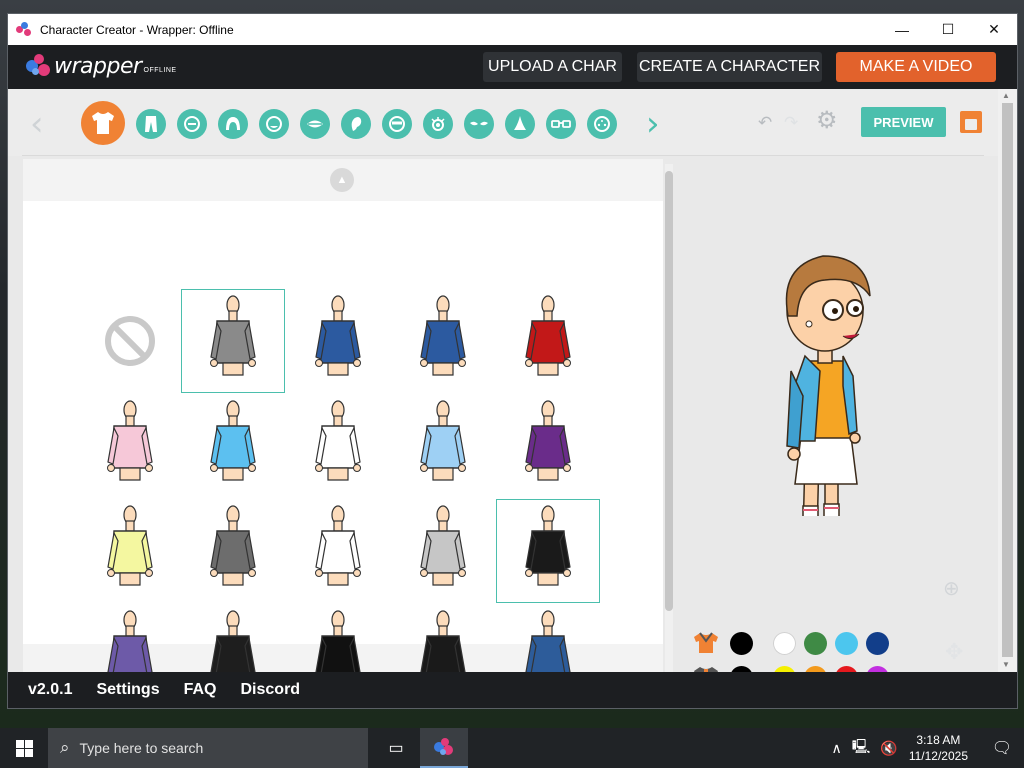 Image resolution: width=1024 pixels, height=768 pixels. What do you see at coordinates (24, 748) in the screenshot?
I see `start-button` at bounding box center [24, 748].